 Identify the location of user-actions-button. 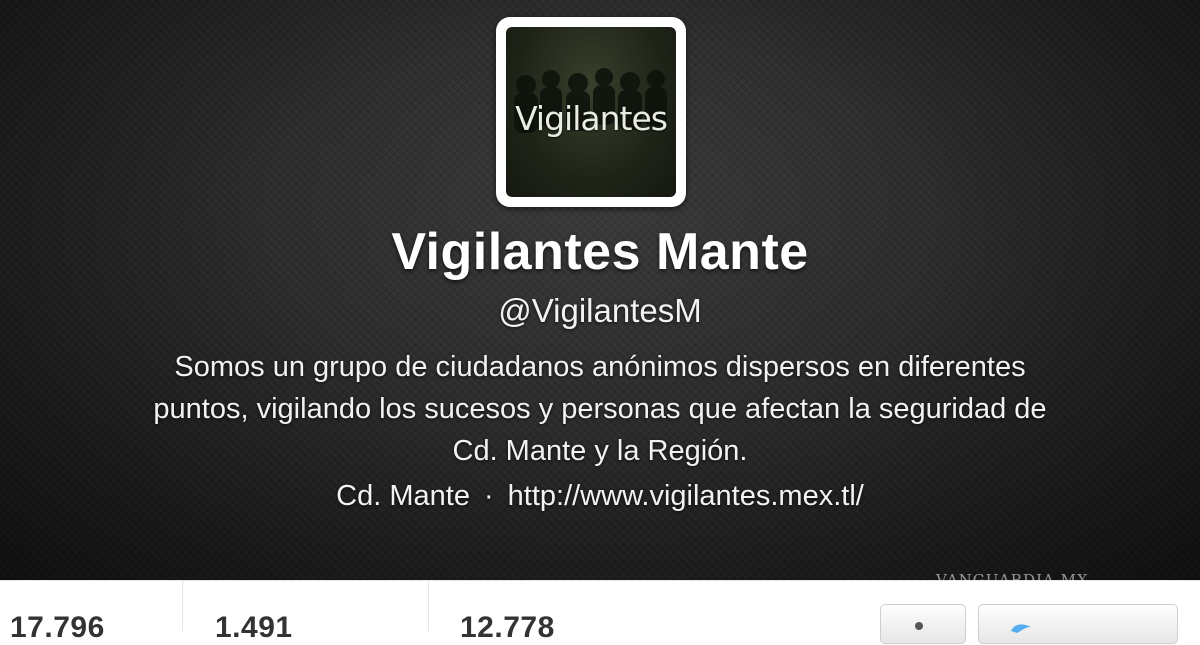
(923, 624).